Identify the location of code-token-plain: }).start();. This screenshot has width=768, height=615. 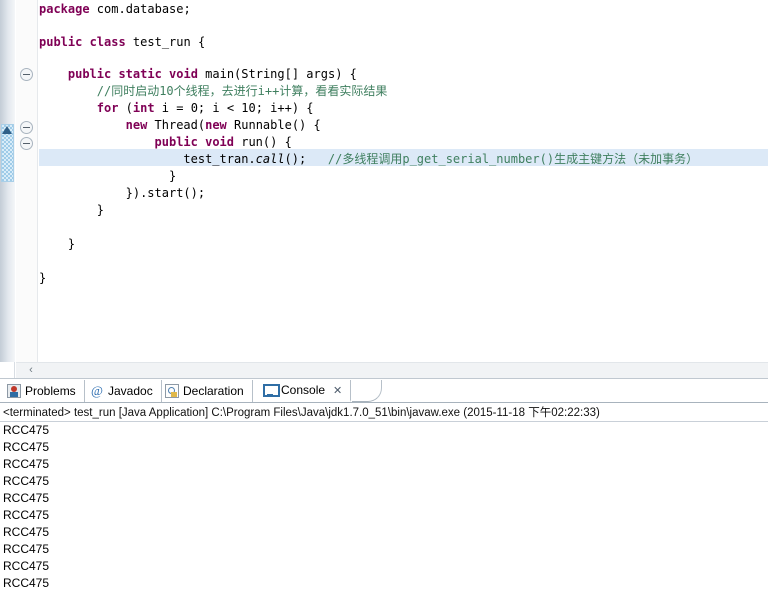
(165, 193).